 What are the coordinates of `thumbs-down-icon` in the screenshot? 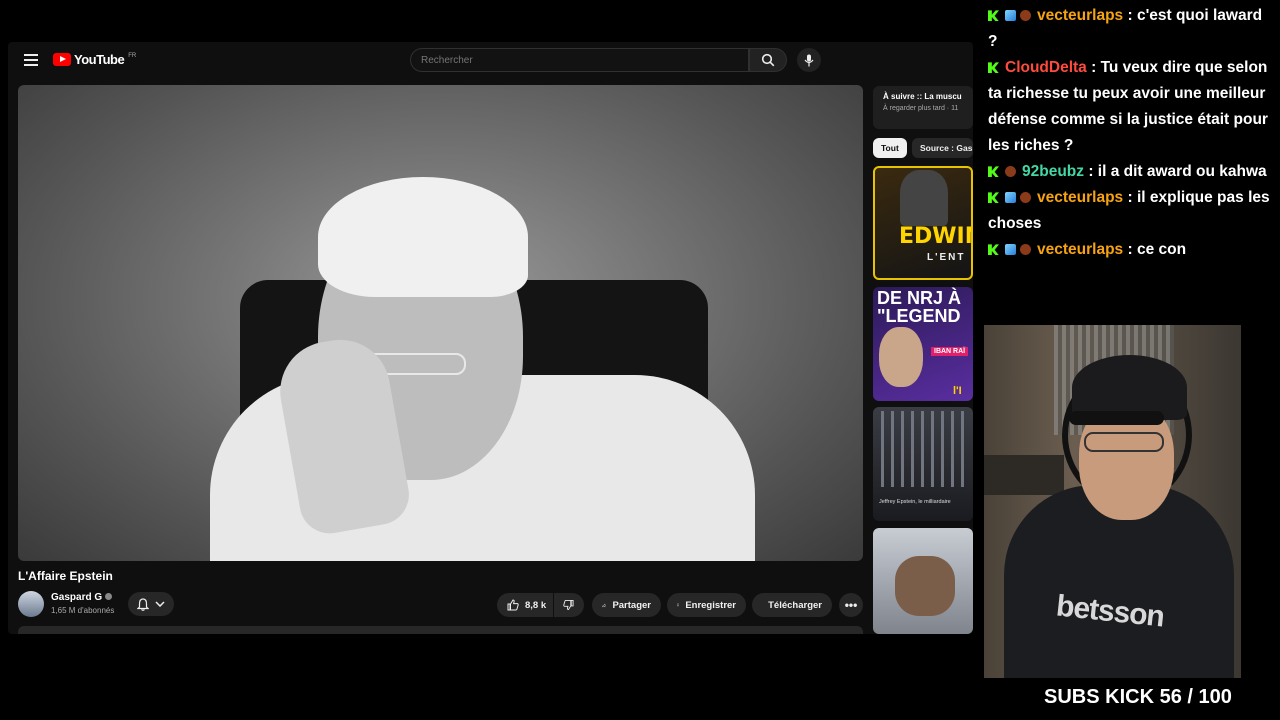 It's located at (568, 605).